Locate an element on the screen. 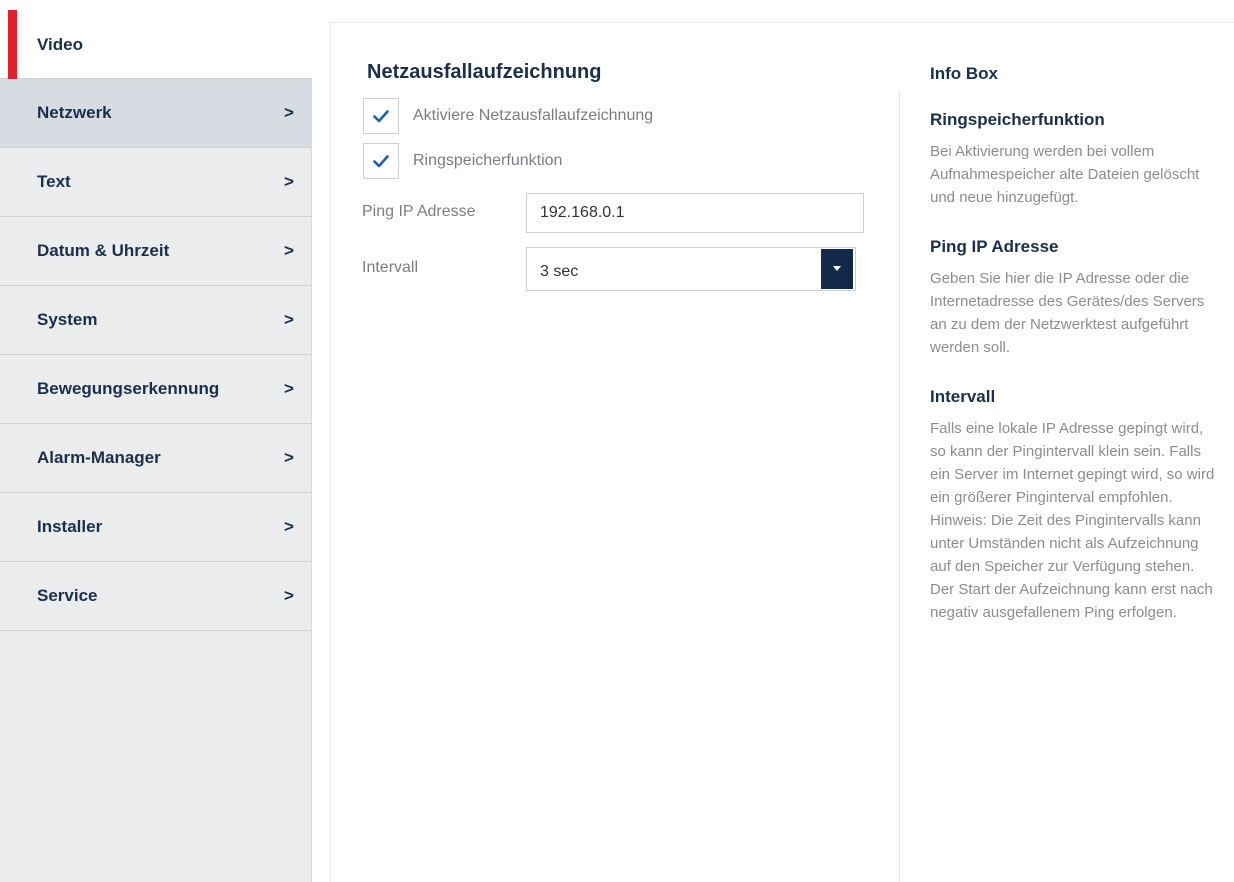  info-heading-ping: Ping IP Adresse is located at coordinates (994, 246).